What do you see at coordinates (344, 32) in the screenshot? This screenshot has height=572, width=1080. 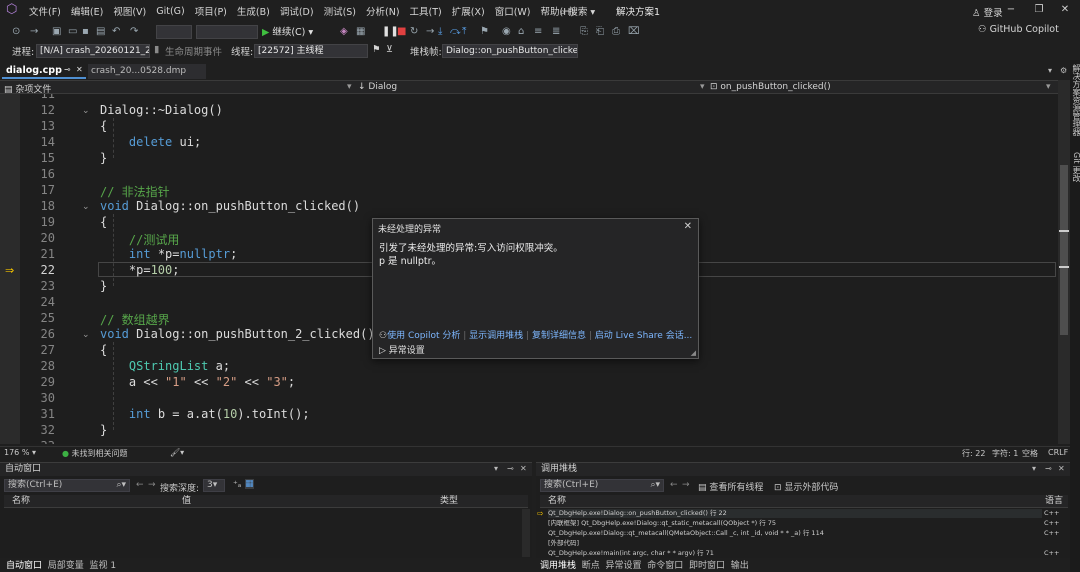 I see `debug-target-icon: ◈` at bounding box center [344, 32].